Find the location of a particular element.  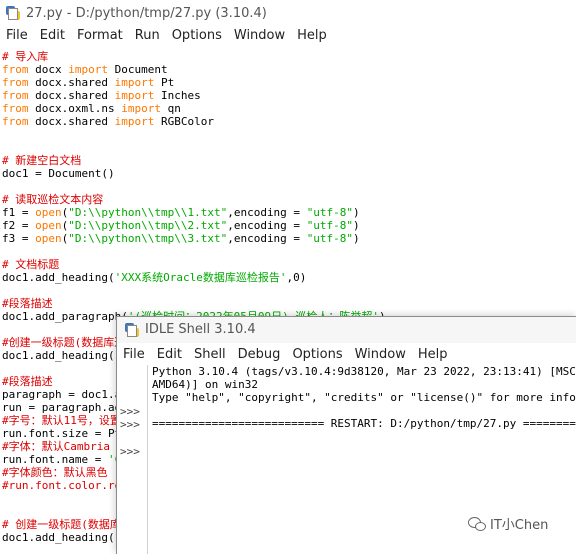

code-token: Inches is located at coordinates (177, 95).